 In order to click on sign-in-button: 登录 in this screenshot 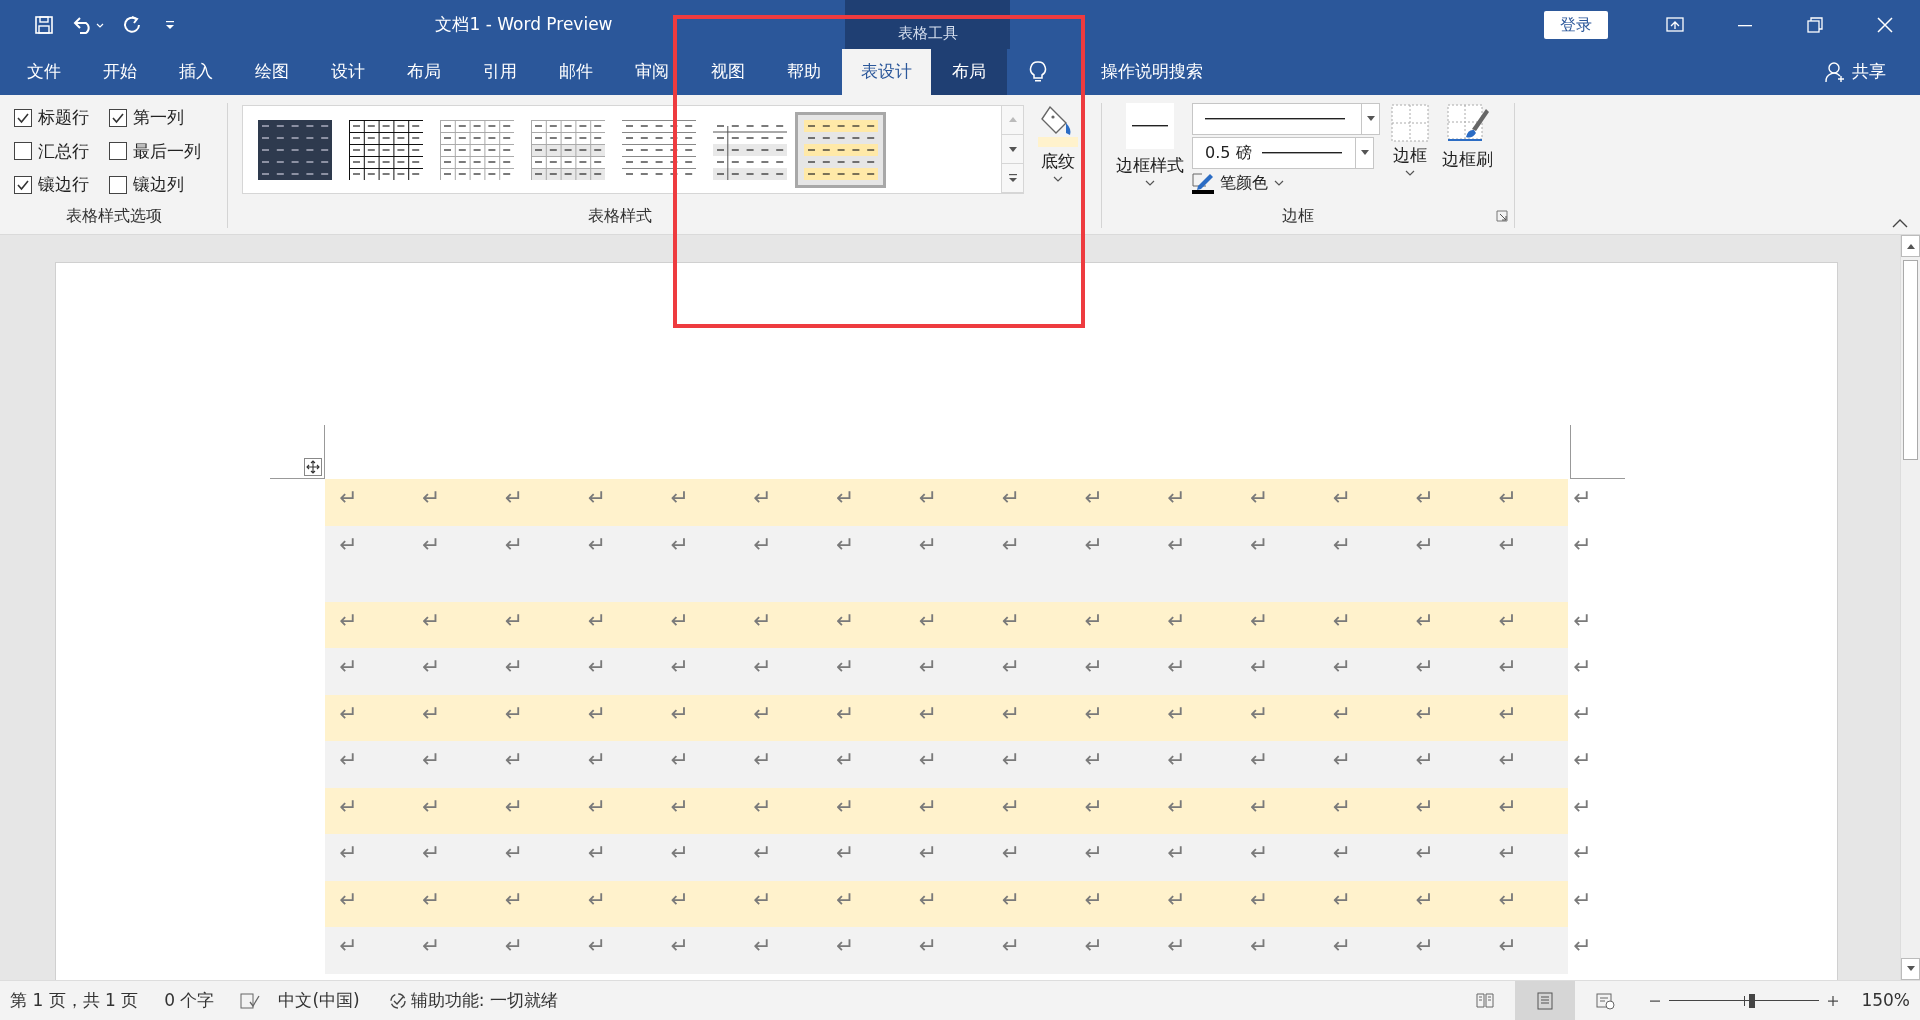, I will do `click(1576, 24)`.